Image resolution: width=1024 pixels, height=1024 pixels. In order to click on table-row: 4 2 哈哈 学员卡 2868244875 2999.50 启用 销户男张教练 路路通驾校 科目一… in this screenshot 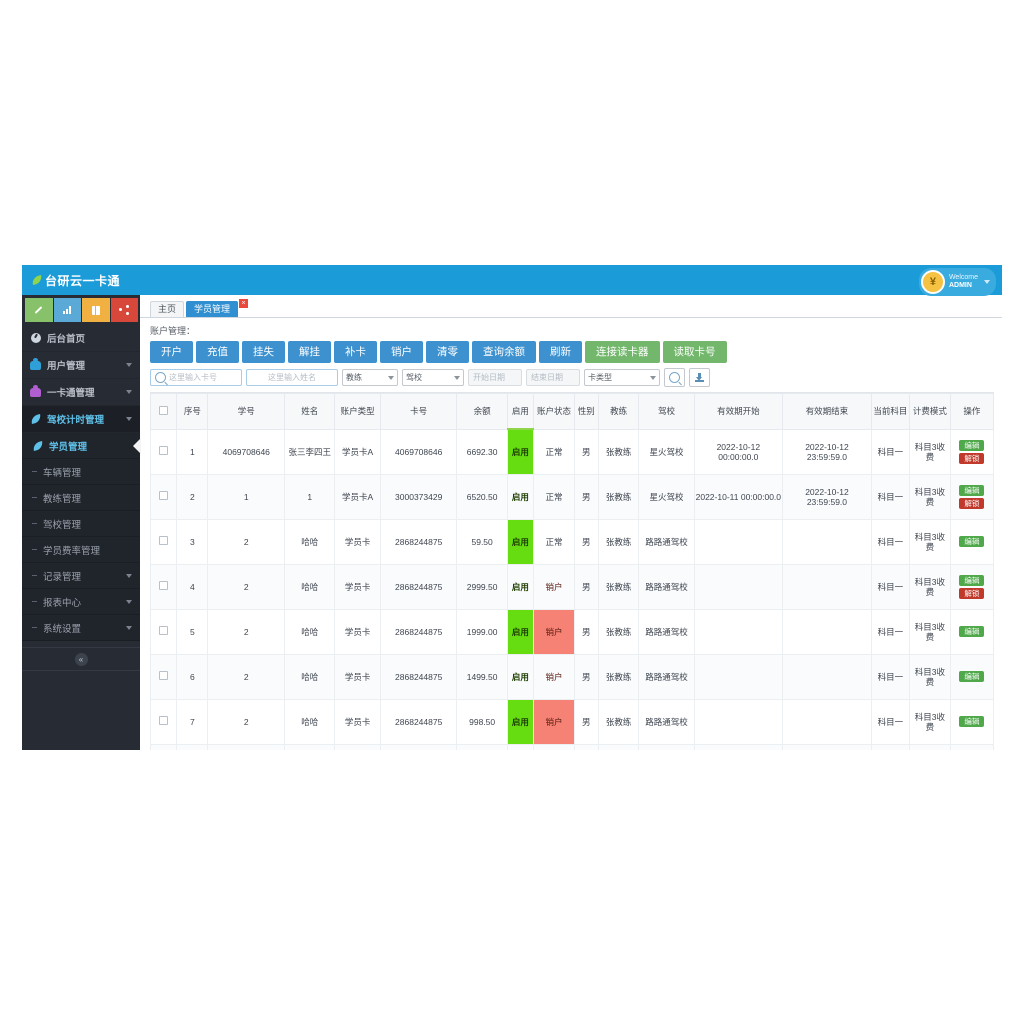, I will do `click(572, 586)`.